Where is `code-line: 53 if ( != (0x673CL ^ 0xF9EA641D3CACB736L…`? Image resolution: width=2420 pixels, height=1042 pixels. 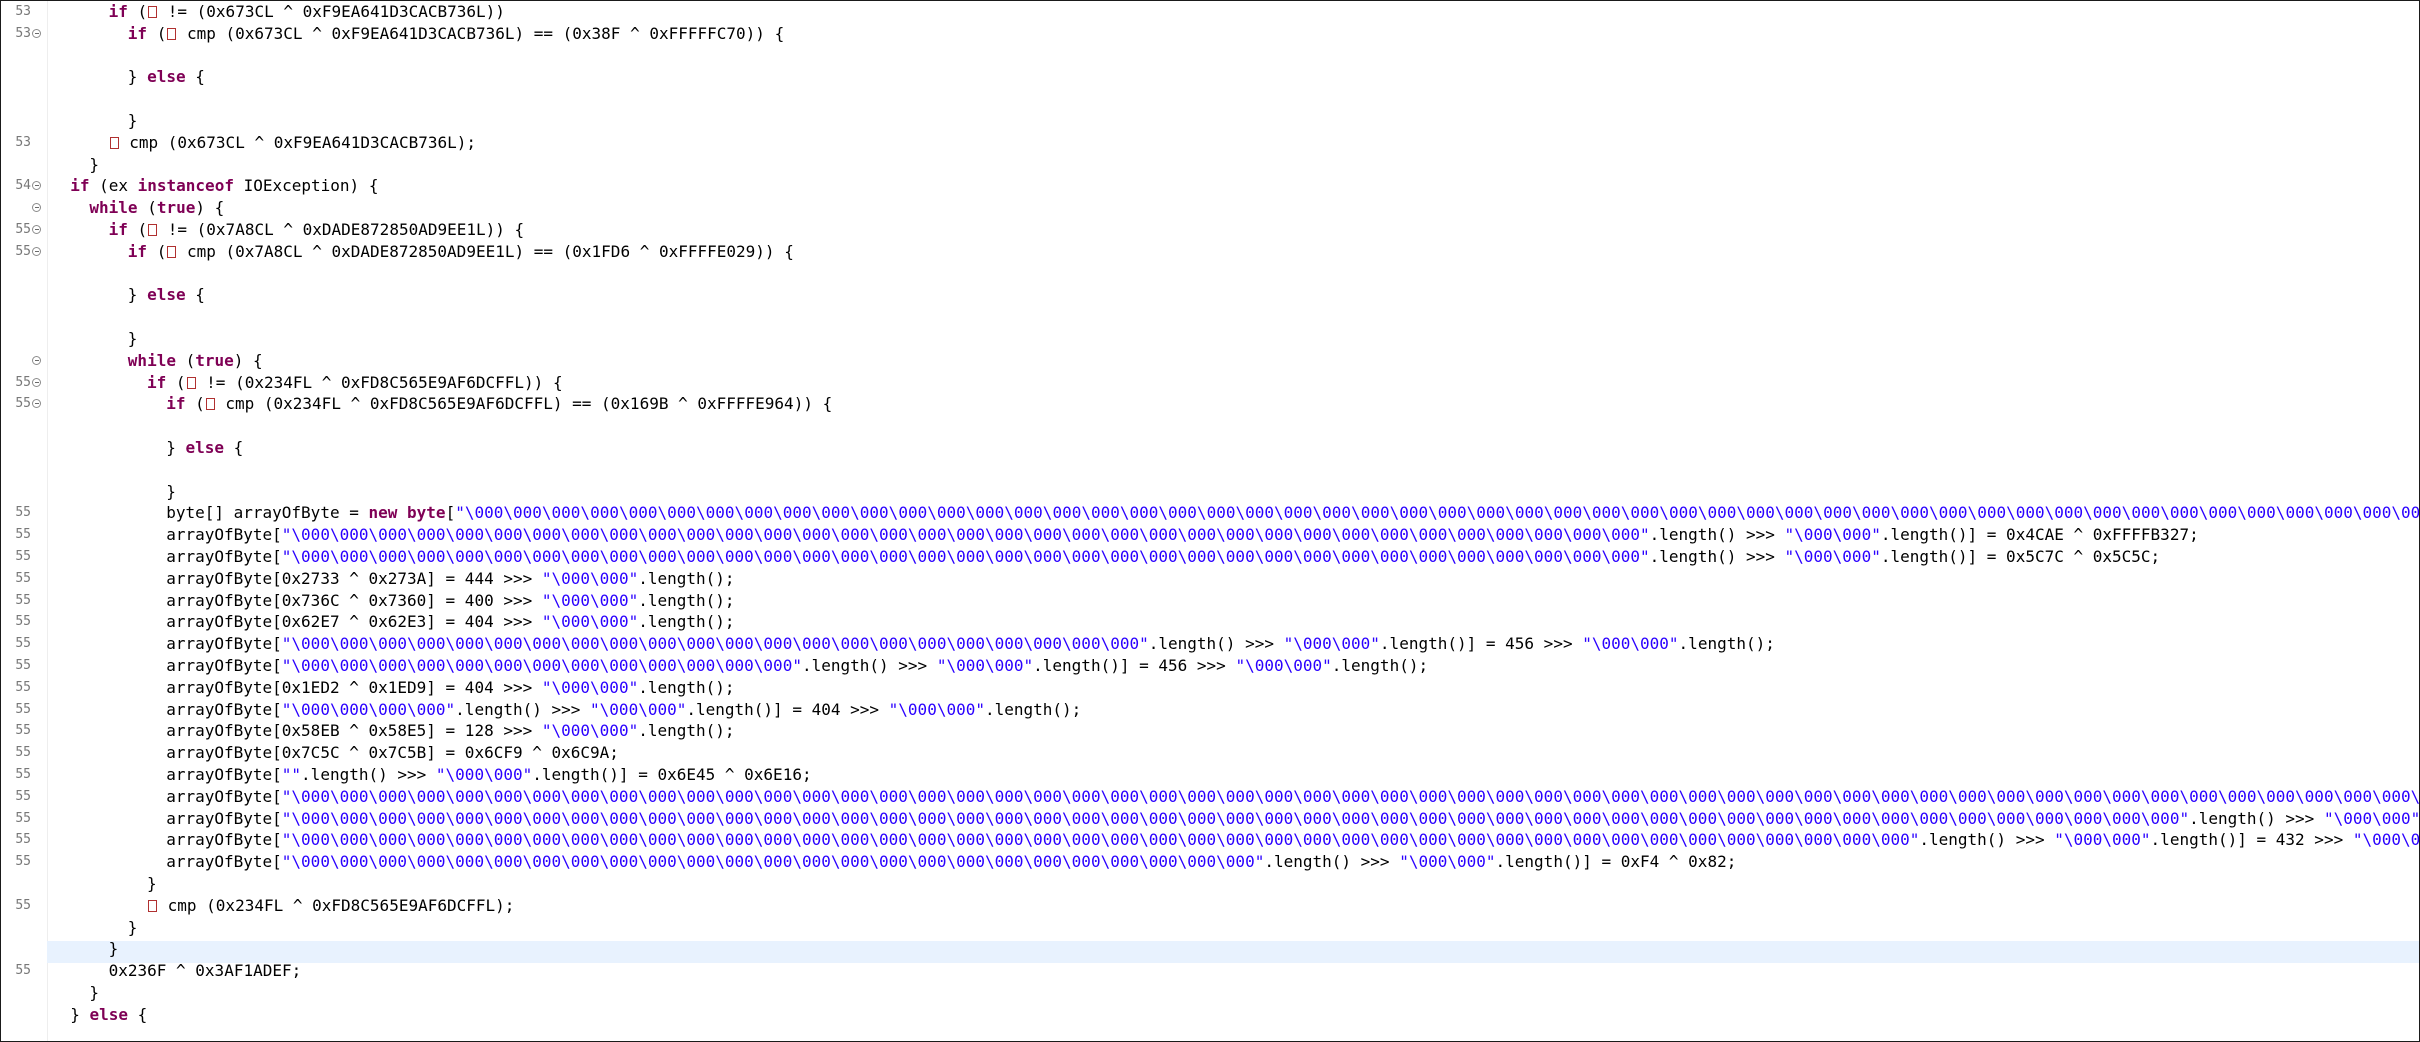
code-line: 53 if ( != (0x673CL ^ 0xF9EA641D3CACB736L… is located at coordinates (1210, 12).